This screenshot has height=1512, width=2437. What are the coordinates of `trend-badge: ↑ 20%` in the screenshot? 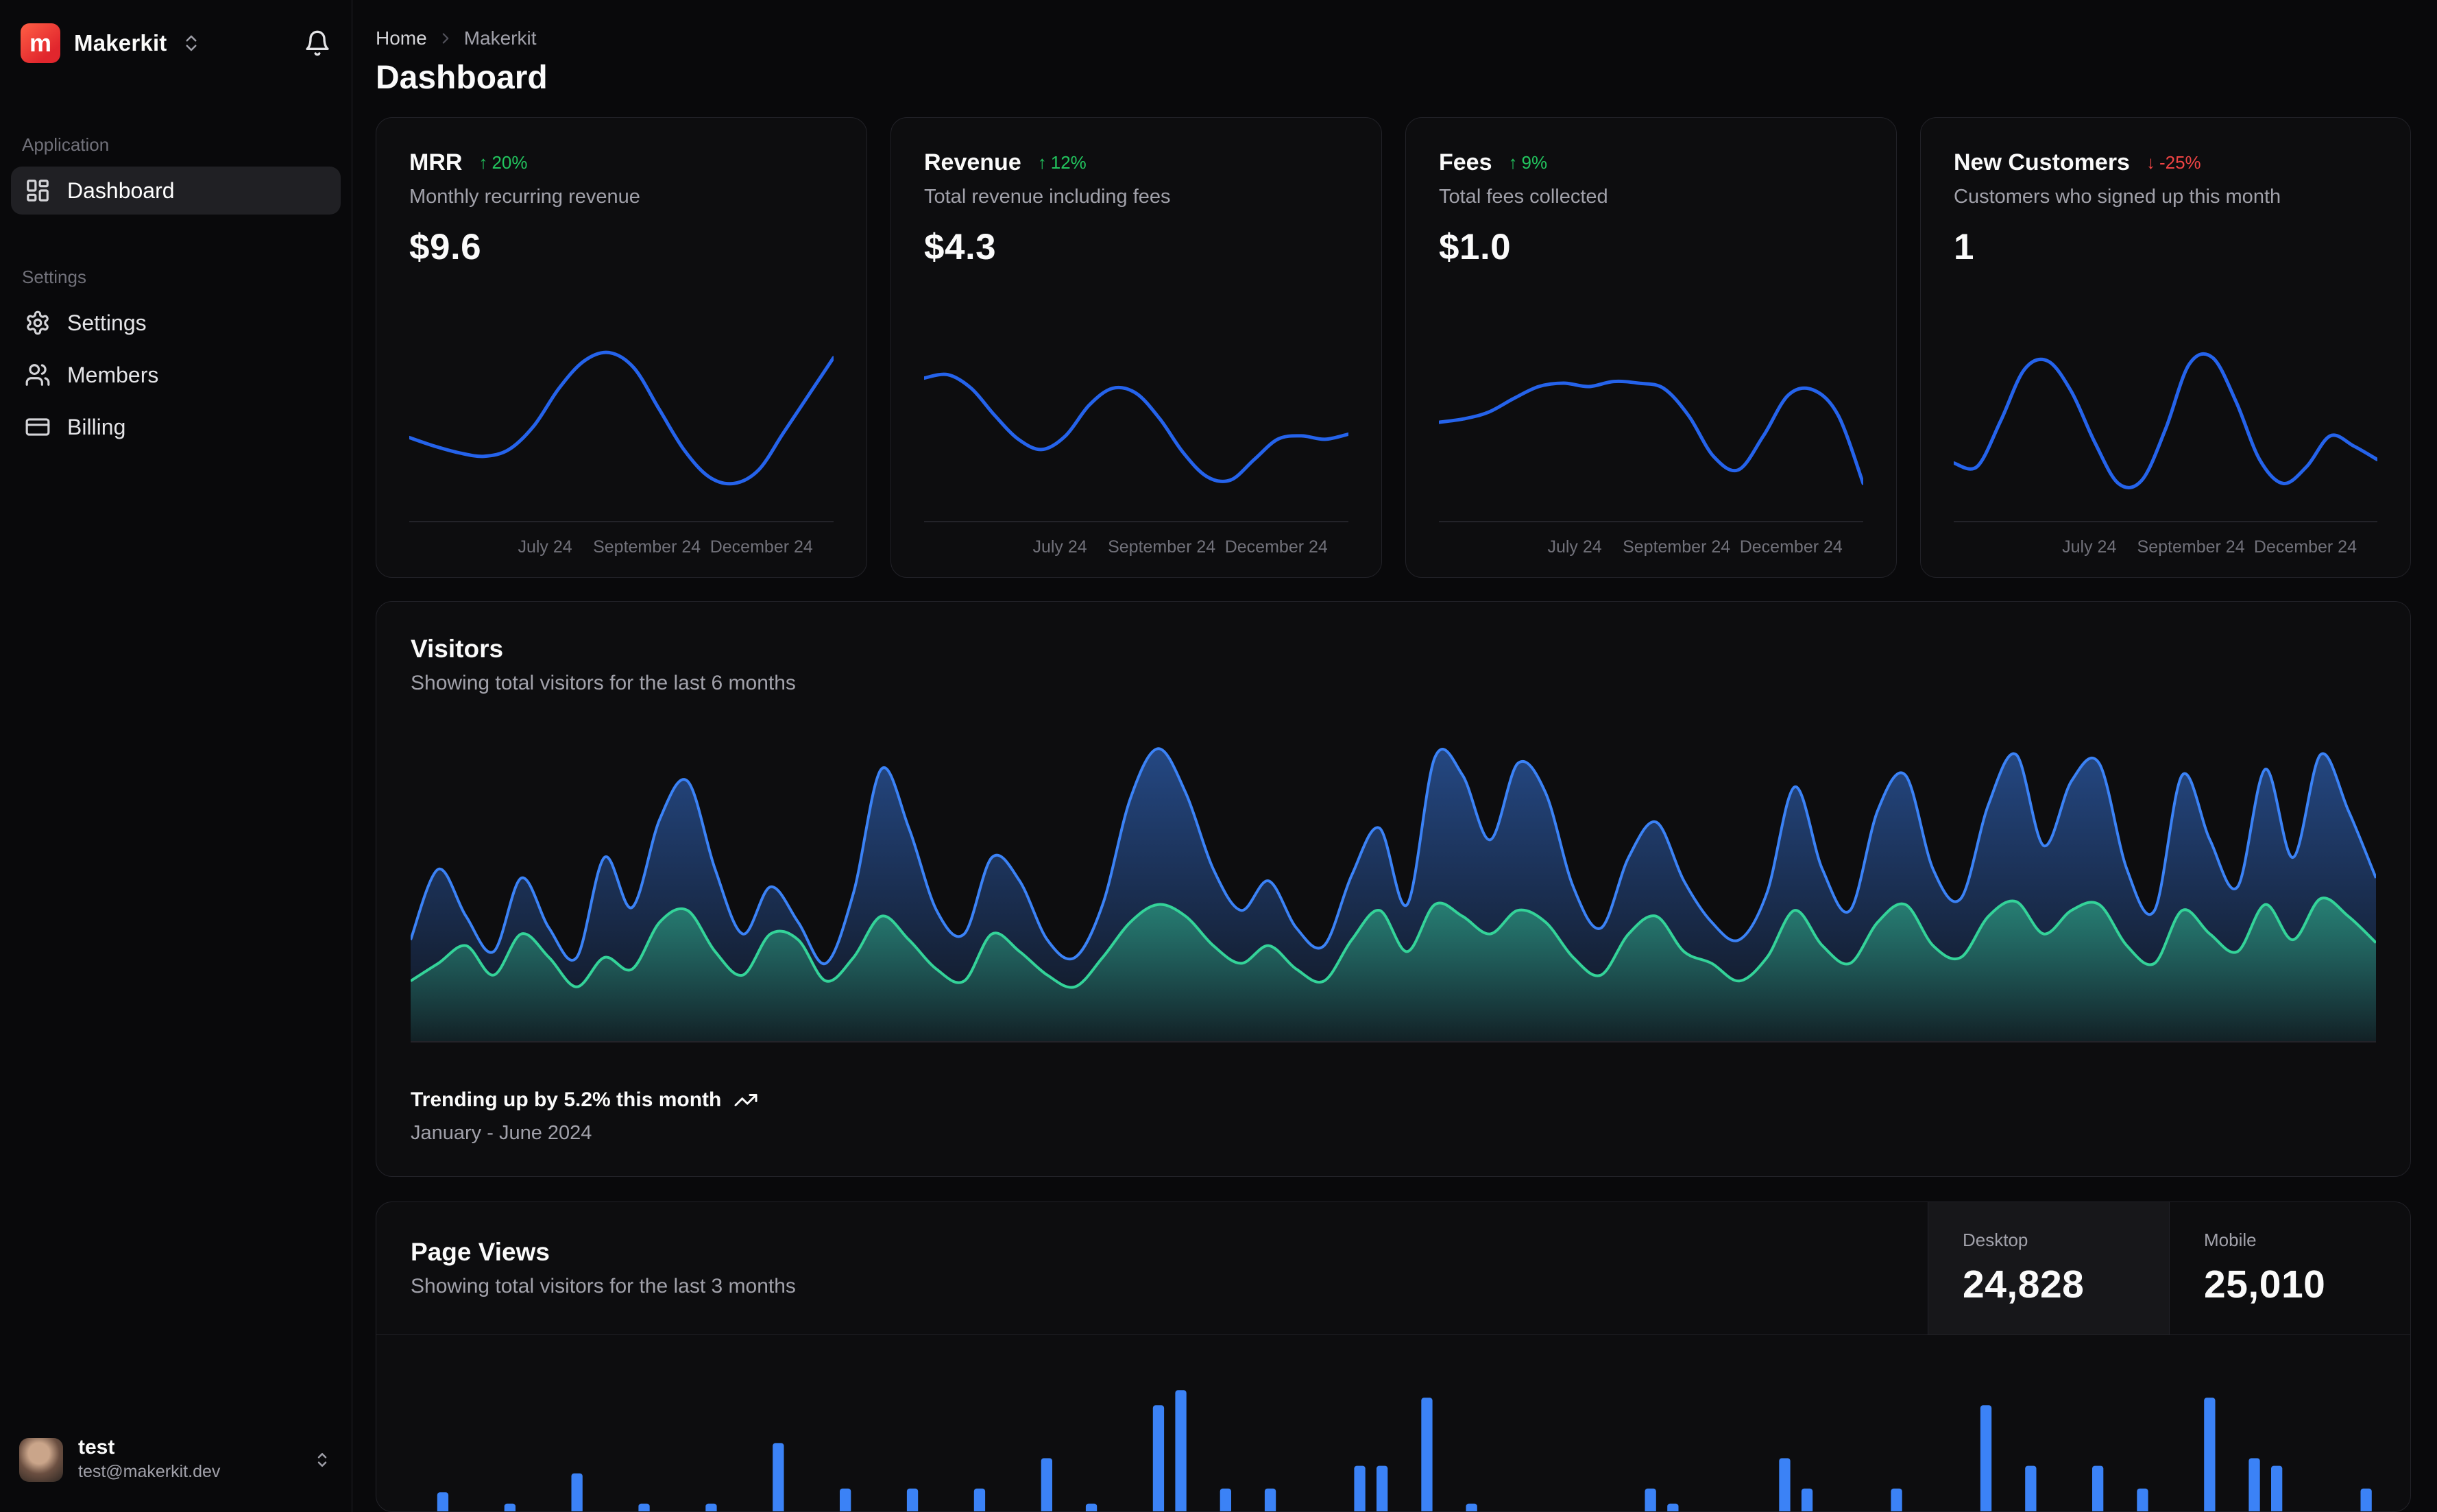 It's located at (502, 163).